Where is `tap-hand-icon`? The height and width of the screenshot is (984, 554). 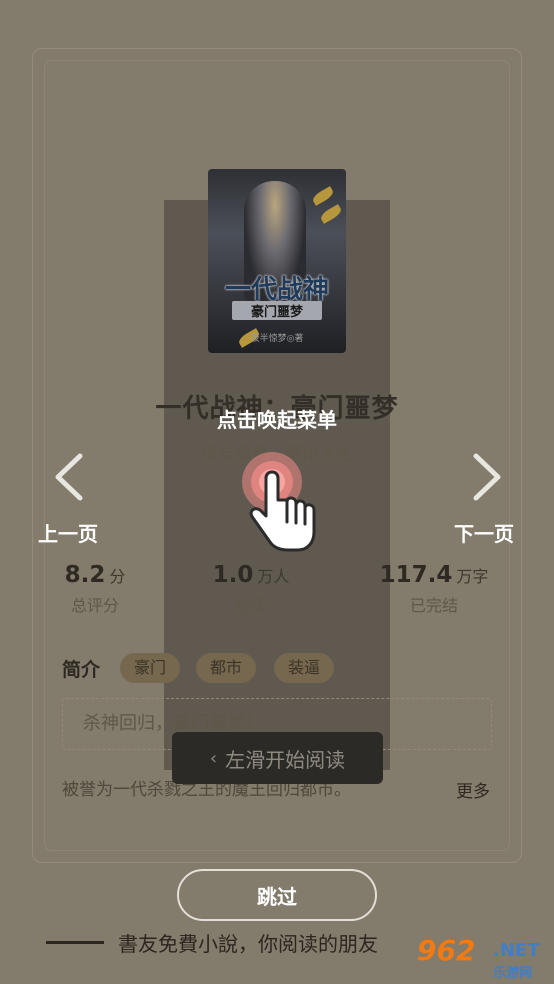 tap-hand-icon is located at coordinates (279, 502).